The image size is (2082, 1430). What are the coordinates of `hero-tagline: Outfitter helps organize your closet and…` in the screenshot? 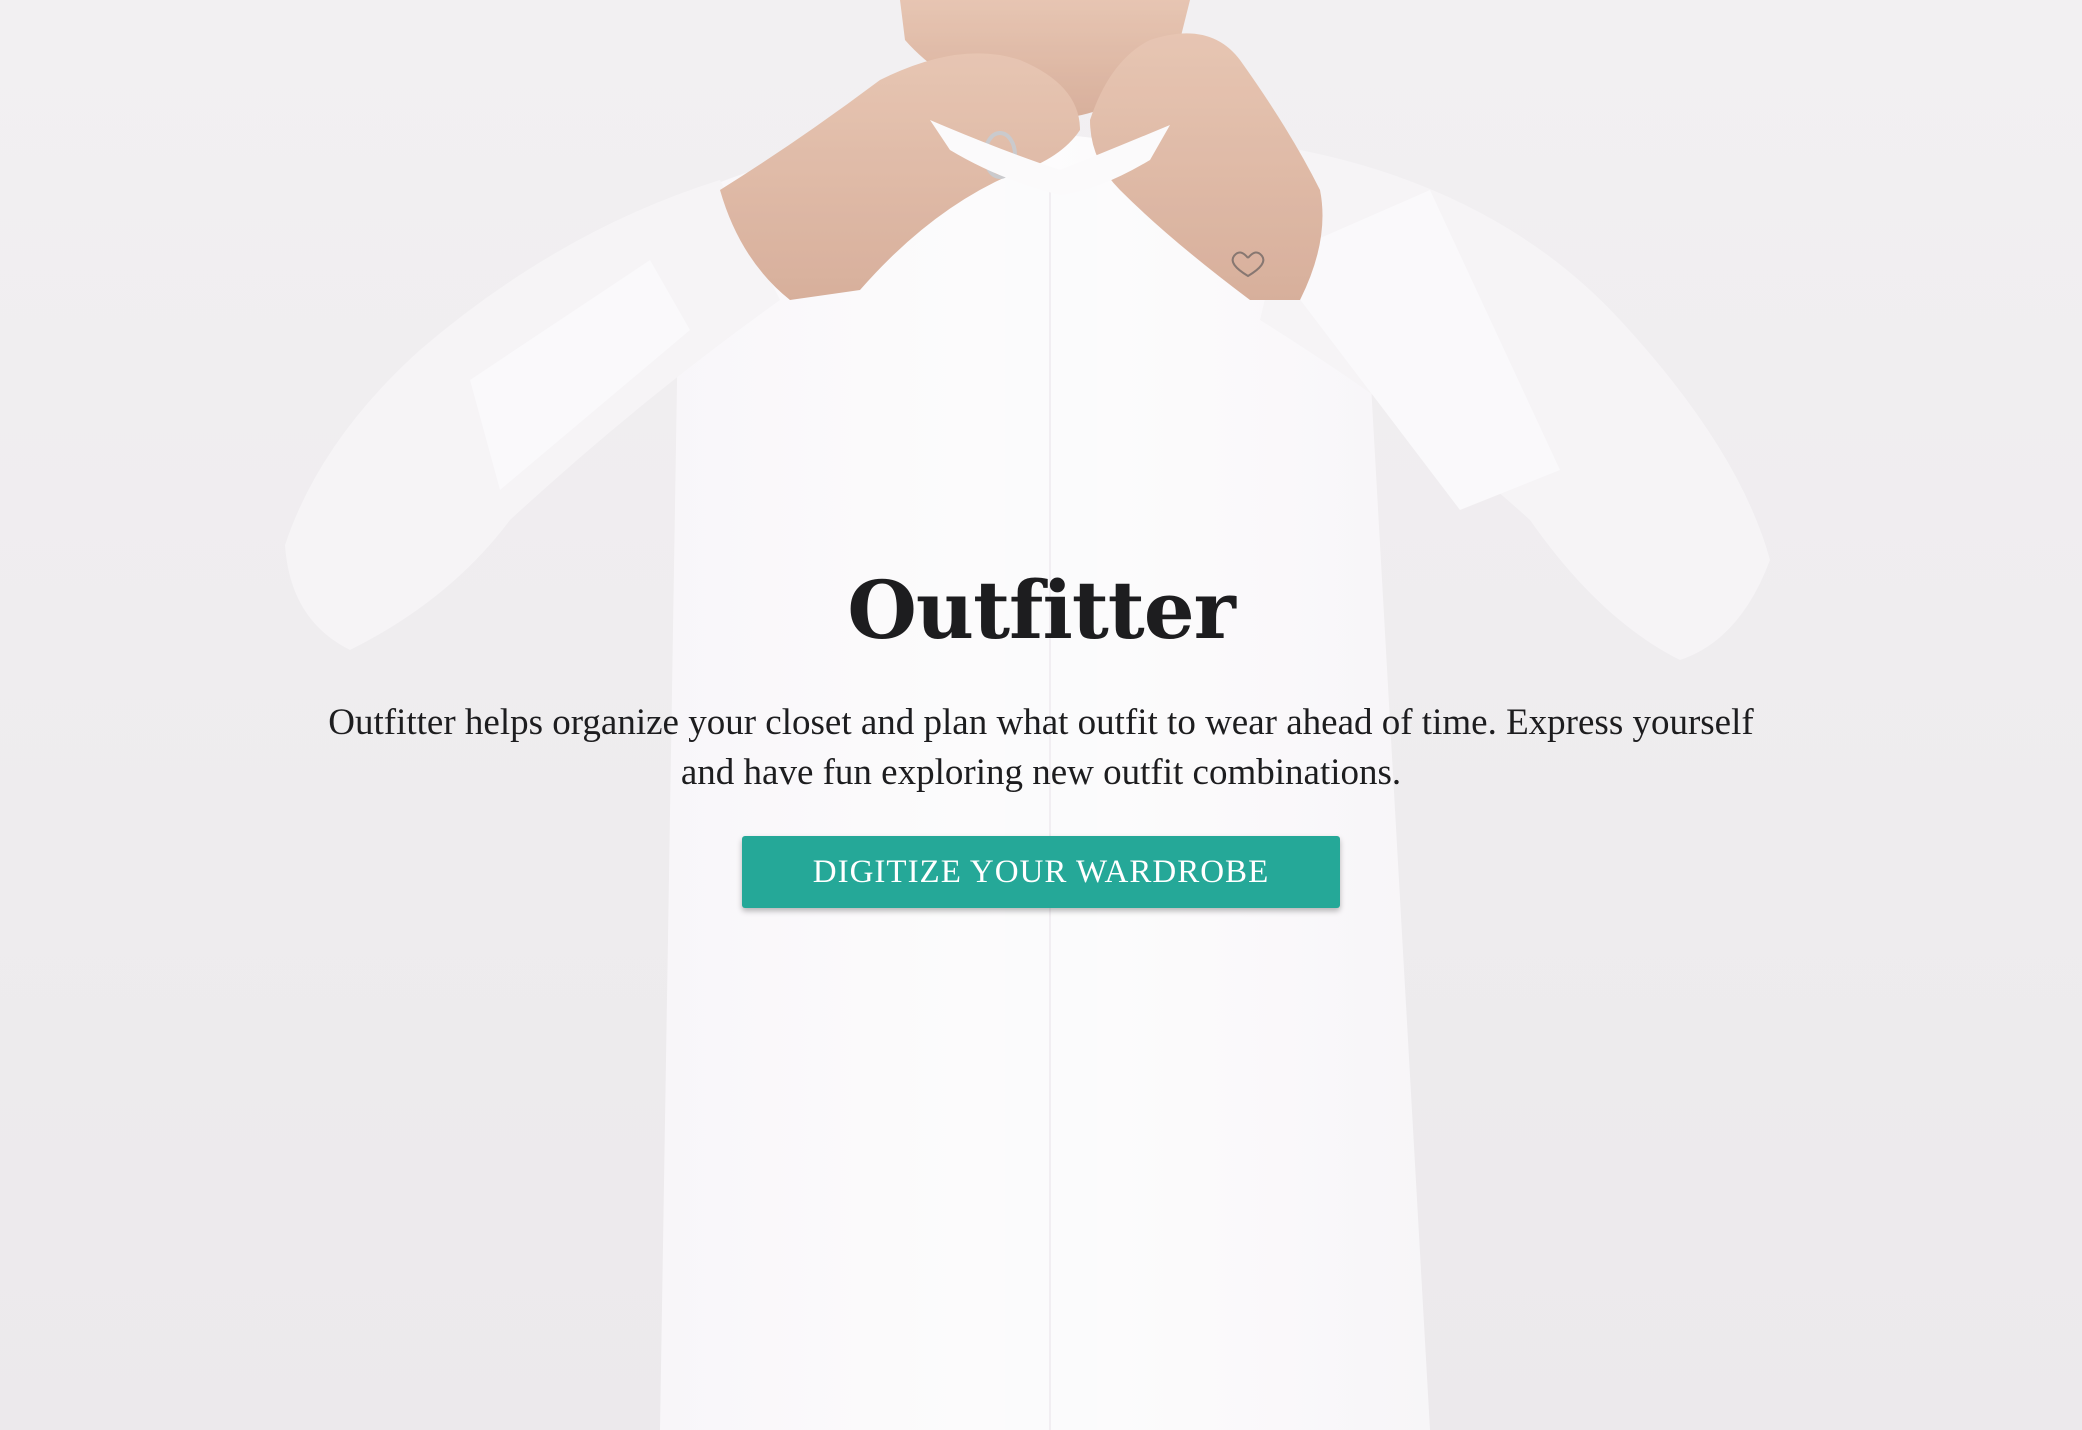 It's located at (1041, 747).